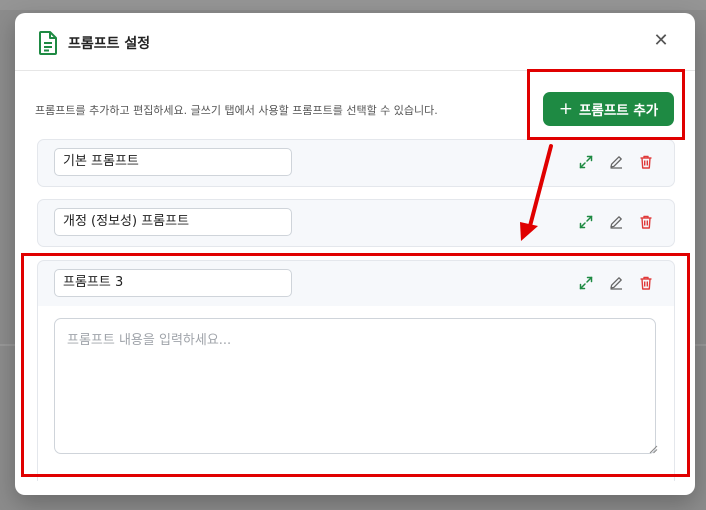  What do you see at coordinates (606, 104) in the screenshot?
I see `highlight-add-button` at bounding box center [606, 104].